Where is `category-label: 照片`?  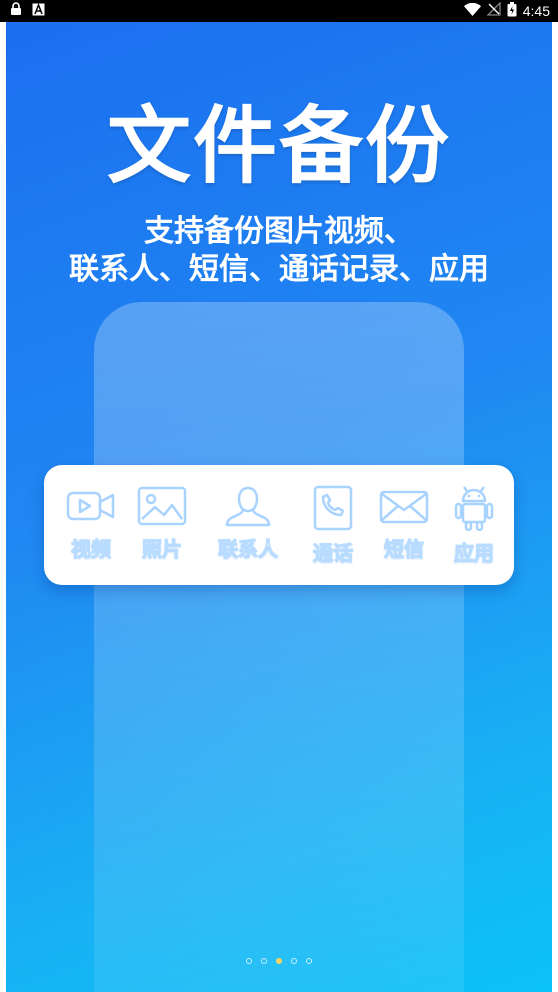 category-label: 照片 is located at coordinates (162, 549).